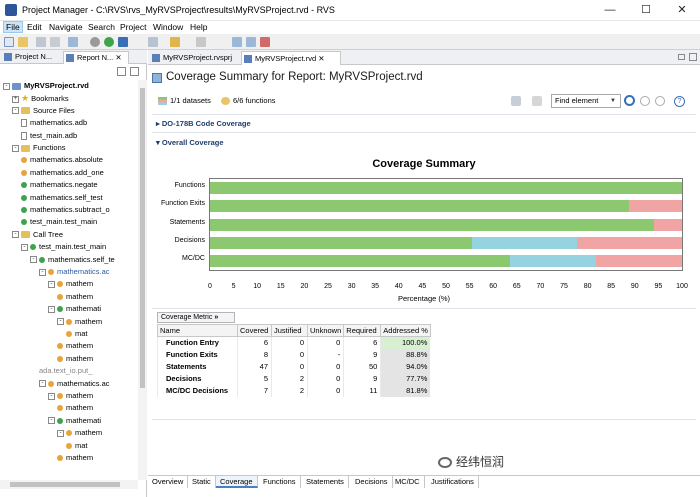 The image size is (700, 497). What do you see at coordinates (196, 317) in the screenshot?
I see `coverage-metric-button: Coverage Metric »` at bounding box center [196, 317].